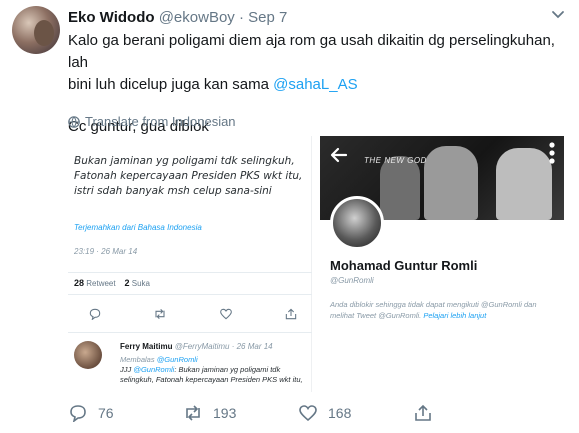 The width and height of the screenshot is (579, 433). Describe the element at coordinates (455, 315) in the screenshot. I see `learn-more-link: Pelajari lebih lanjut` at that location.